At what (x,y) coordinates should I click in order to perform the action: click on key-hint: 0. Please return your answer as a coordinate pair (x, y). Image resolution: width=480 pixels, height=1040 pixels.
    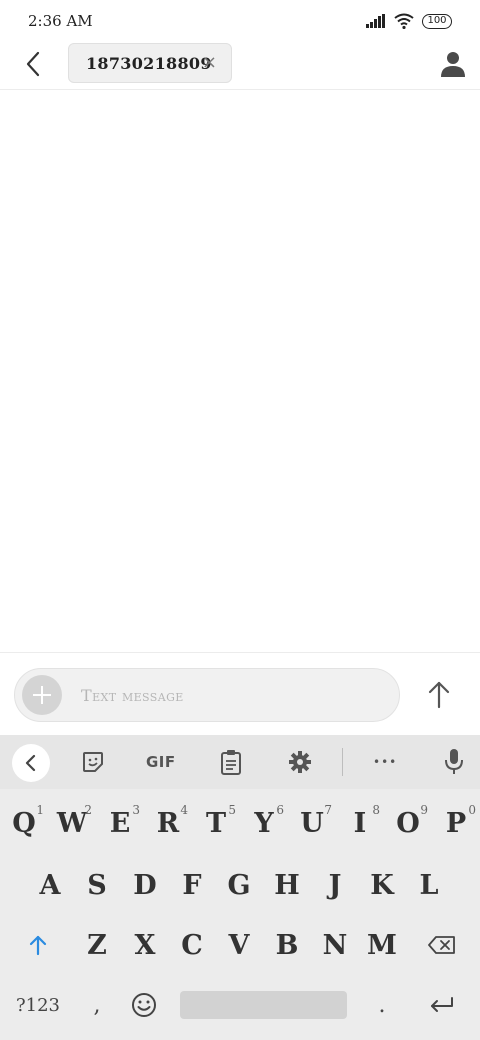
    Looking at the image, I should click on (472, 810).